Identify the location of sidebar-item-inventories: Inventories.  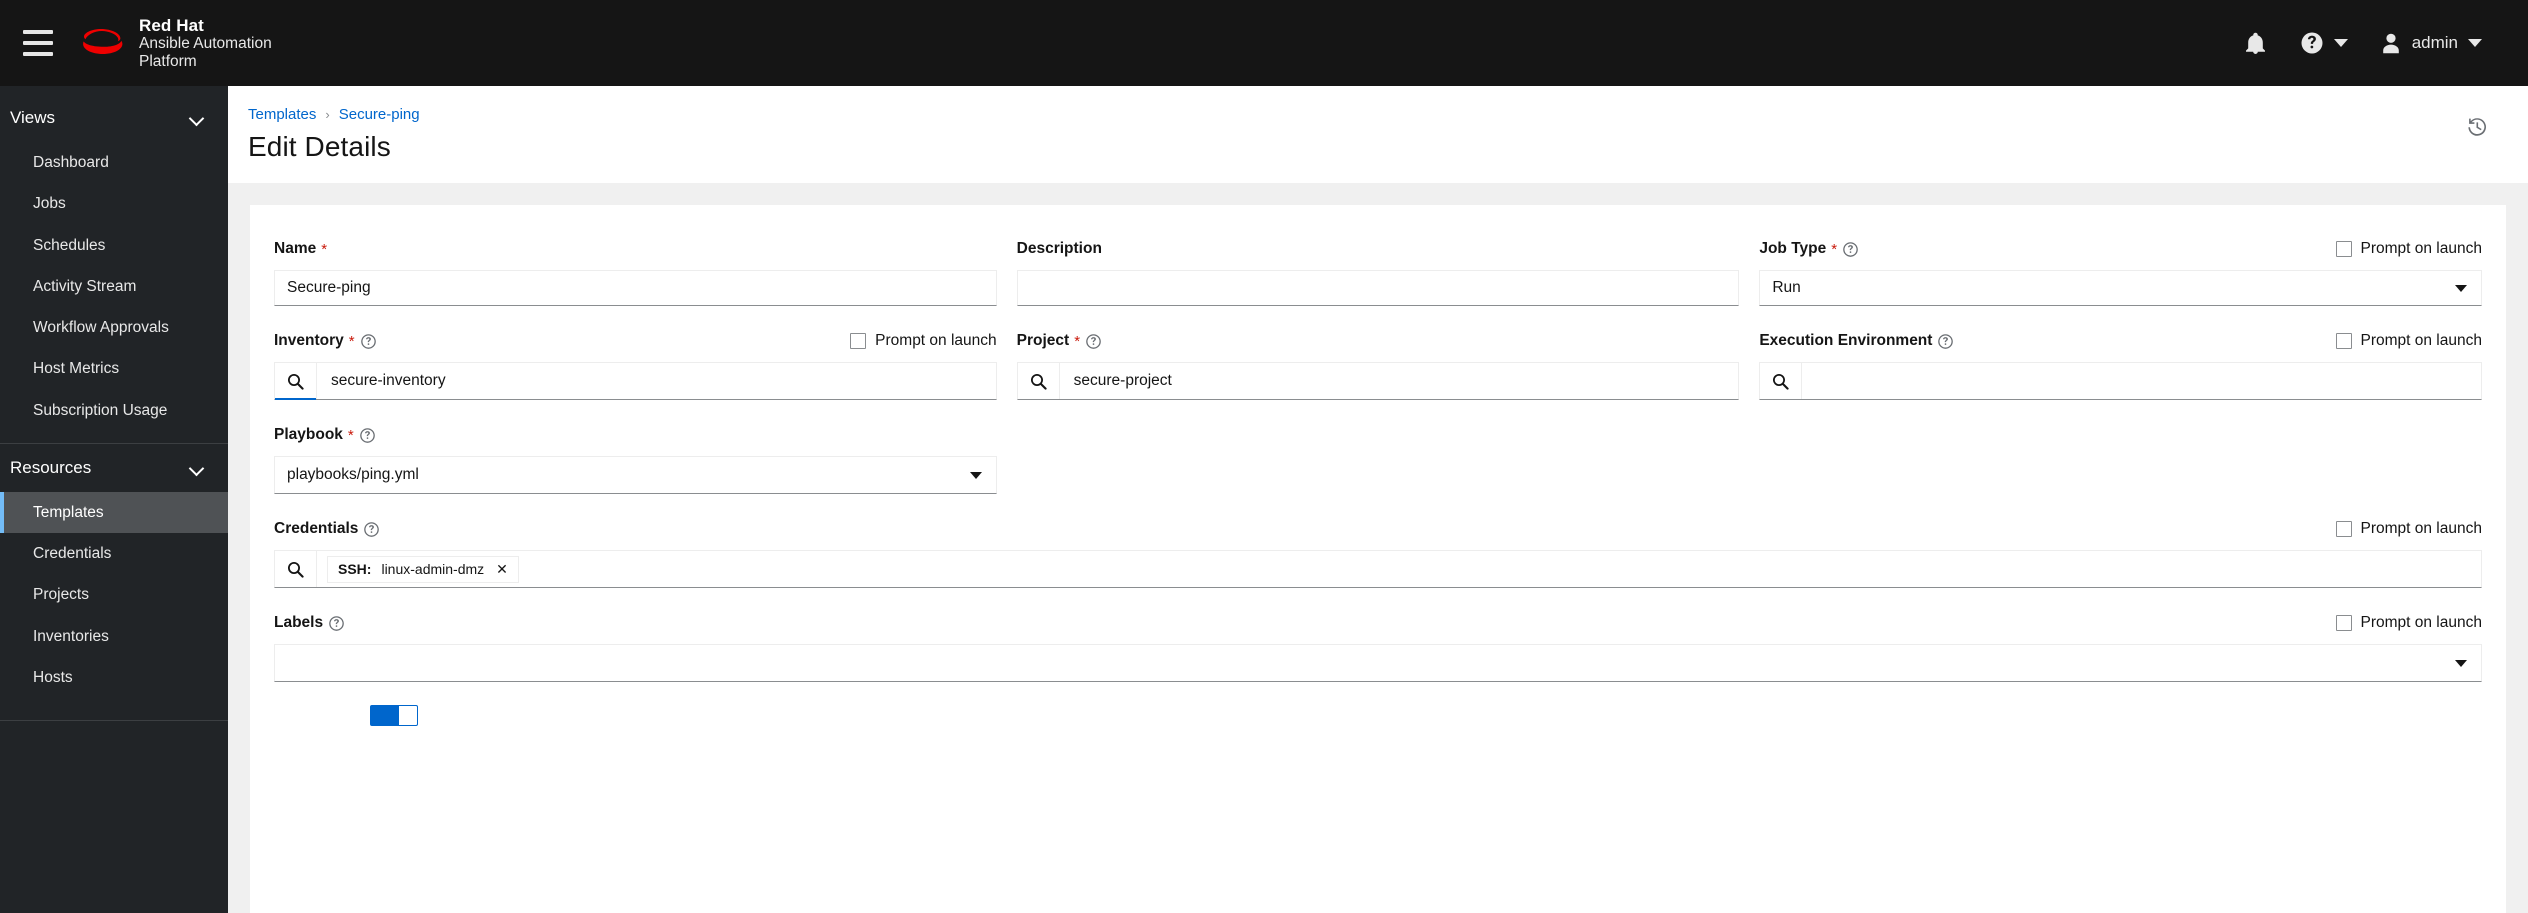
(114, 636).